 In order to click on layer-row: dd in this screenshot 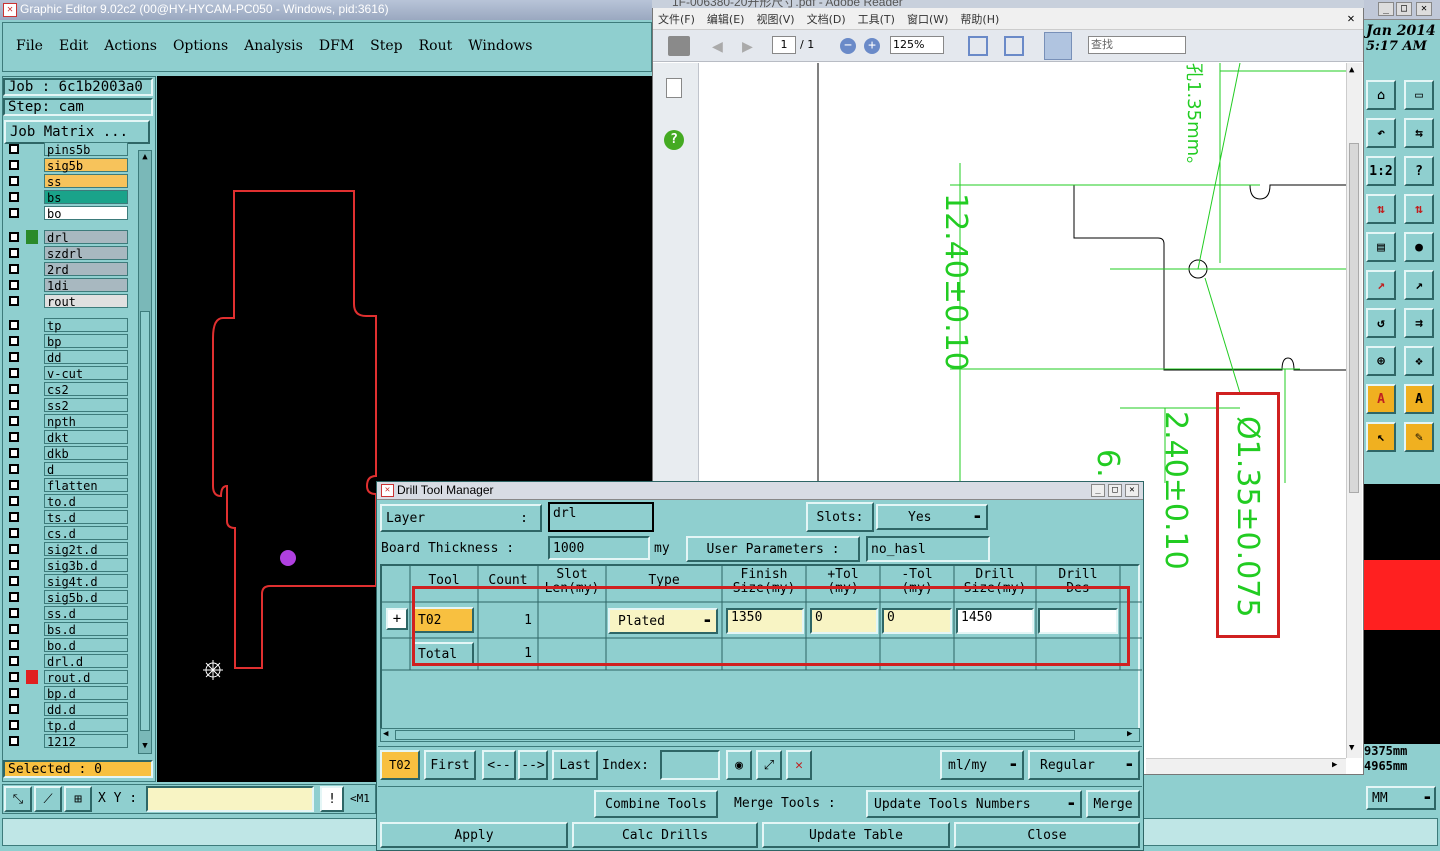, I will do `click(67, 357)`.